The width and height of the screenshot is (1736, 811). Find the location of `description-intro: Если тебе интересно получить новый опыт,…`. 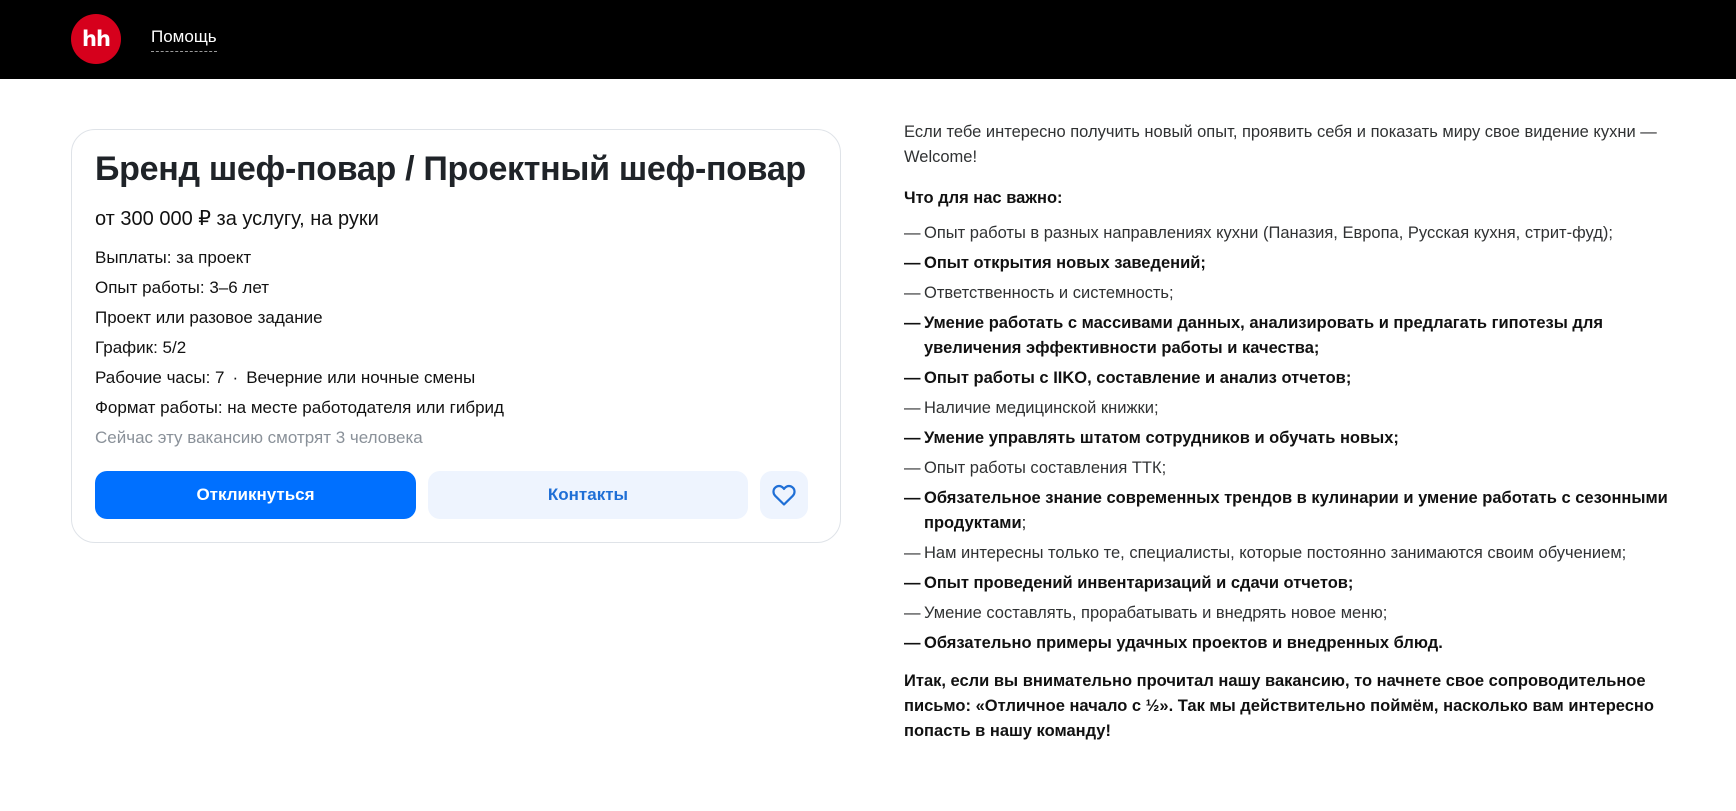

description-intro: Если тебе интересно получить новый опыт,… is located at coordinates (1280, 144).